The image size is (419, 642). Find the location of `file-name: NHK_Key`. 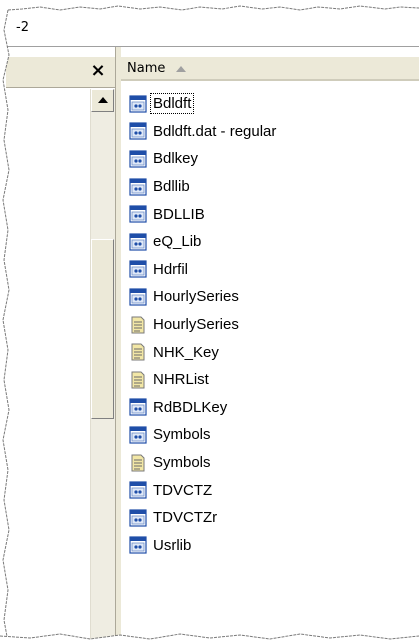

file-name: NHK_Key is located at coordinates (186, 352).